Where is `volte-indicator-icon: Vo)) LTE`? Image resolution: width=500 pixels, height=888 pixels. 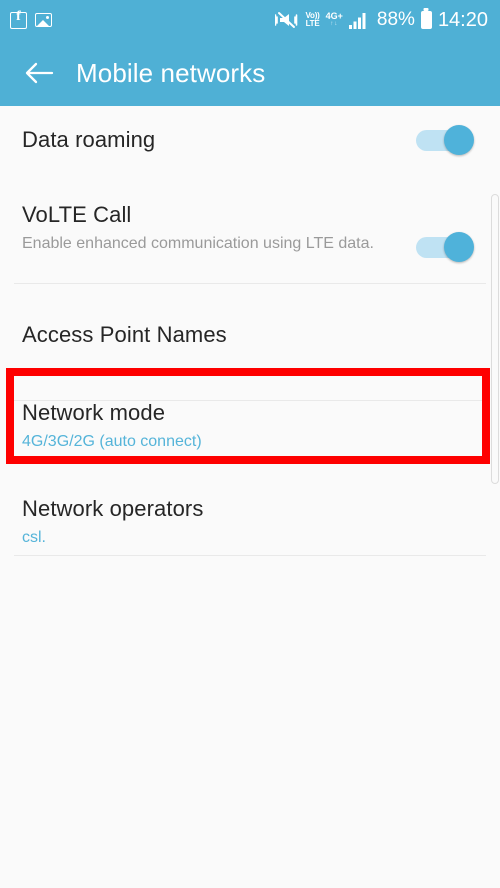 volte-indicator-icon: Vo)) LTE is located at coordinates (312, 20).